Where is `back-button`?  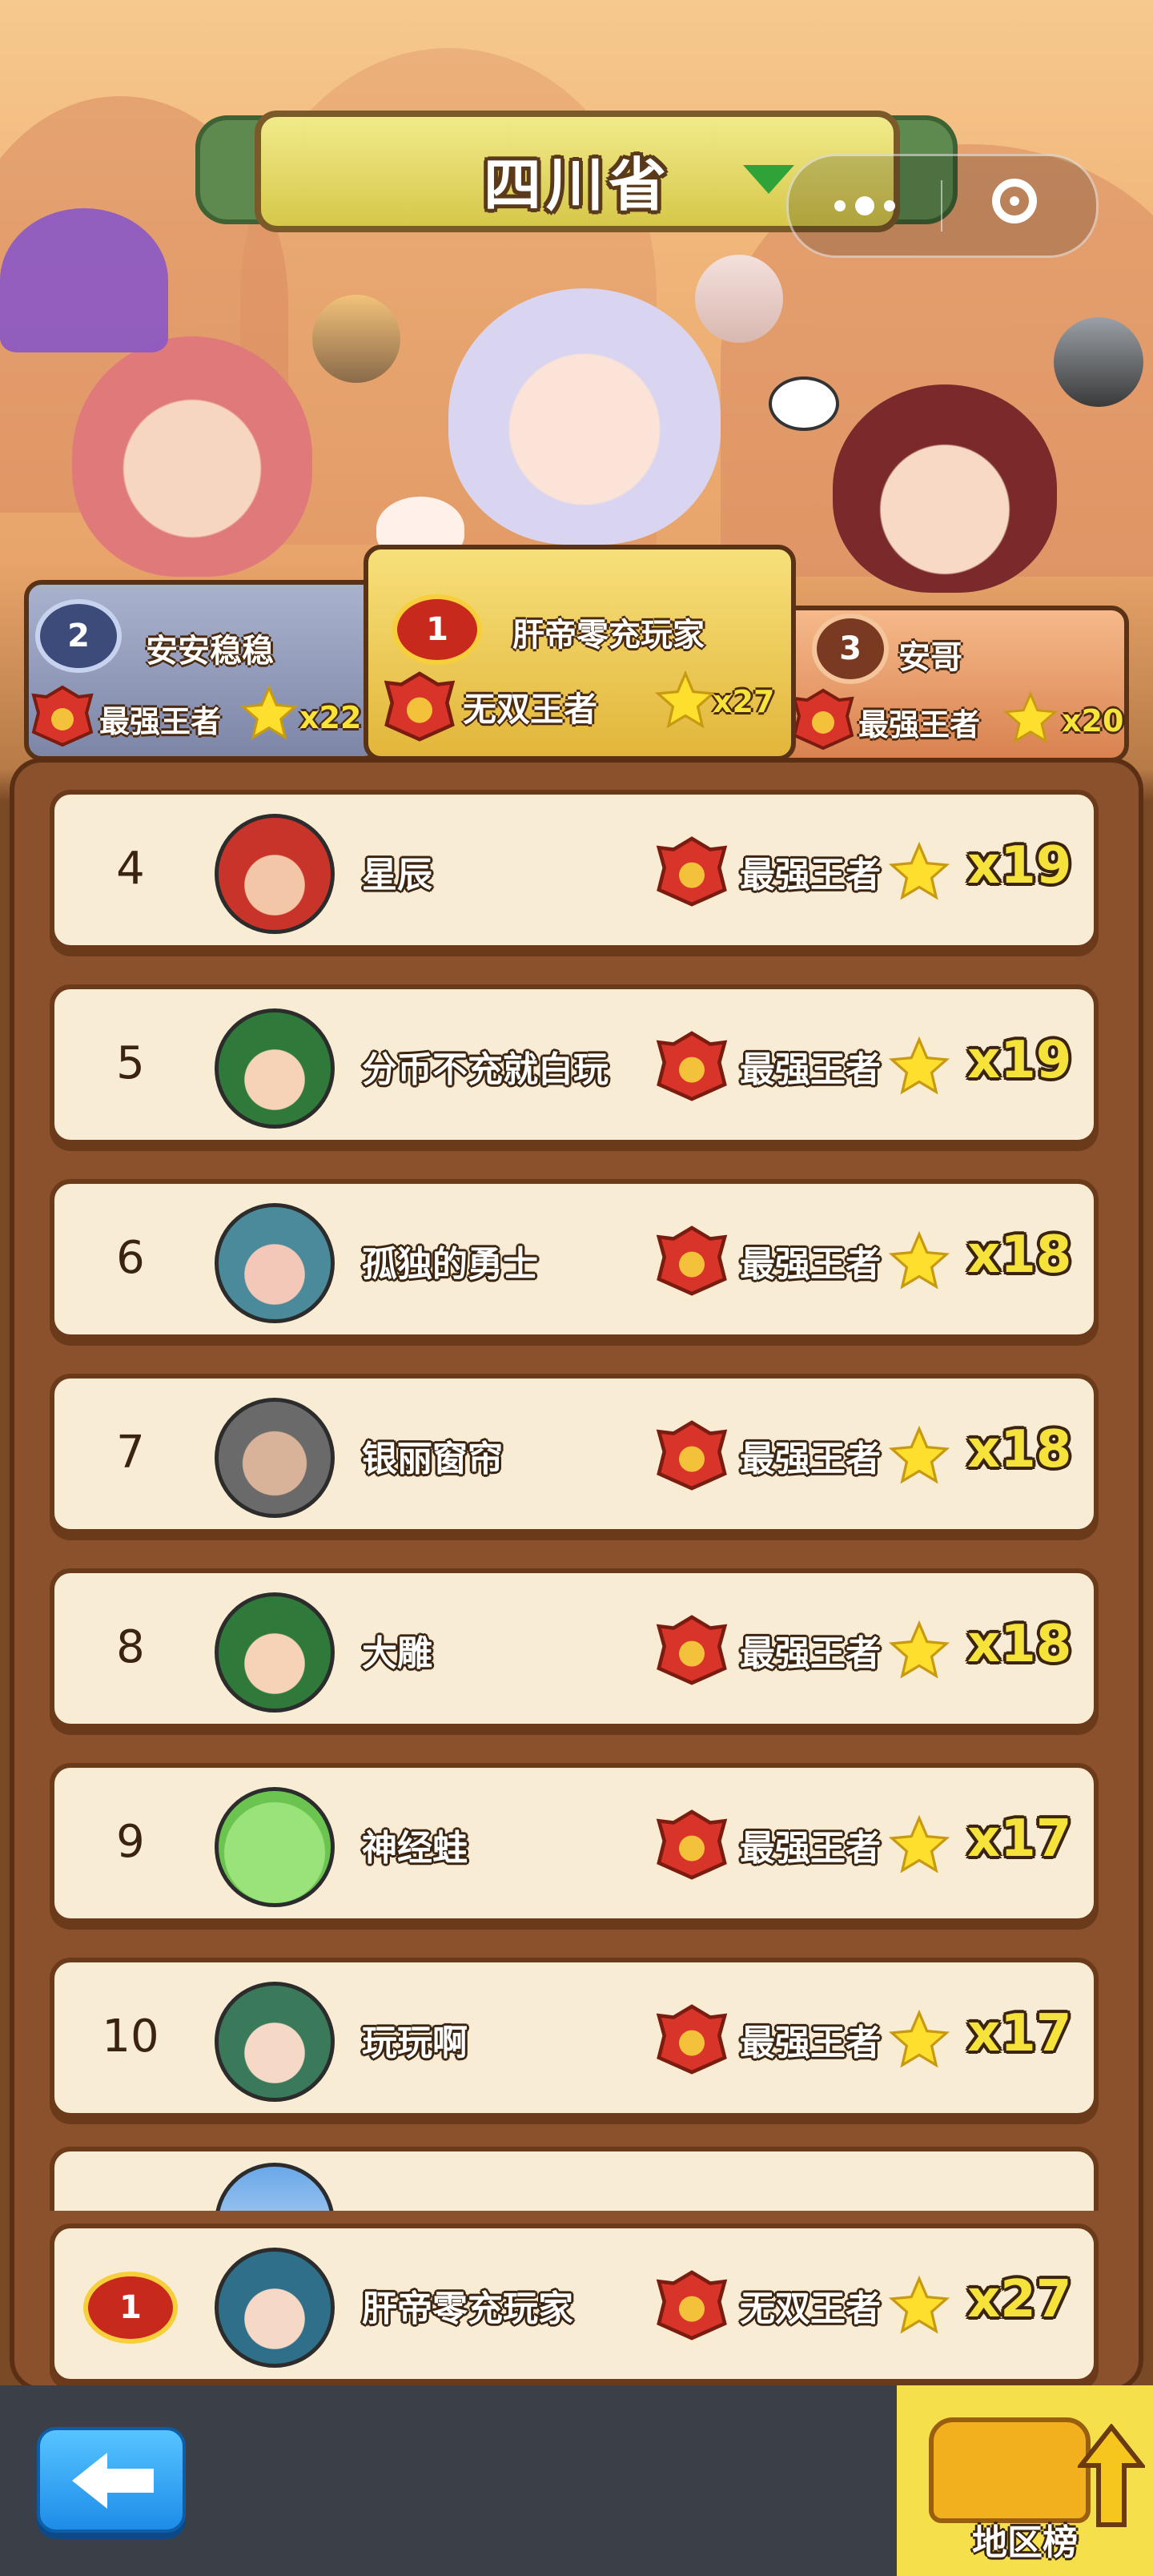
back-button is located at coordinates (112, 2480).